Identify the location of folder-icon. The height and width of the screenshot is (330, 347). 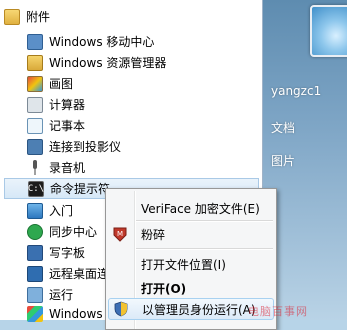
(12, 16).